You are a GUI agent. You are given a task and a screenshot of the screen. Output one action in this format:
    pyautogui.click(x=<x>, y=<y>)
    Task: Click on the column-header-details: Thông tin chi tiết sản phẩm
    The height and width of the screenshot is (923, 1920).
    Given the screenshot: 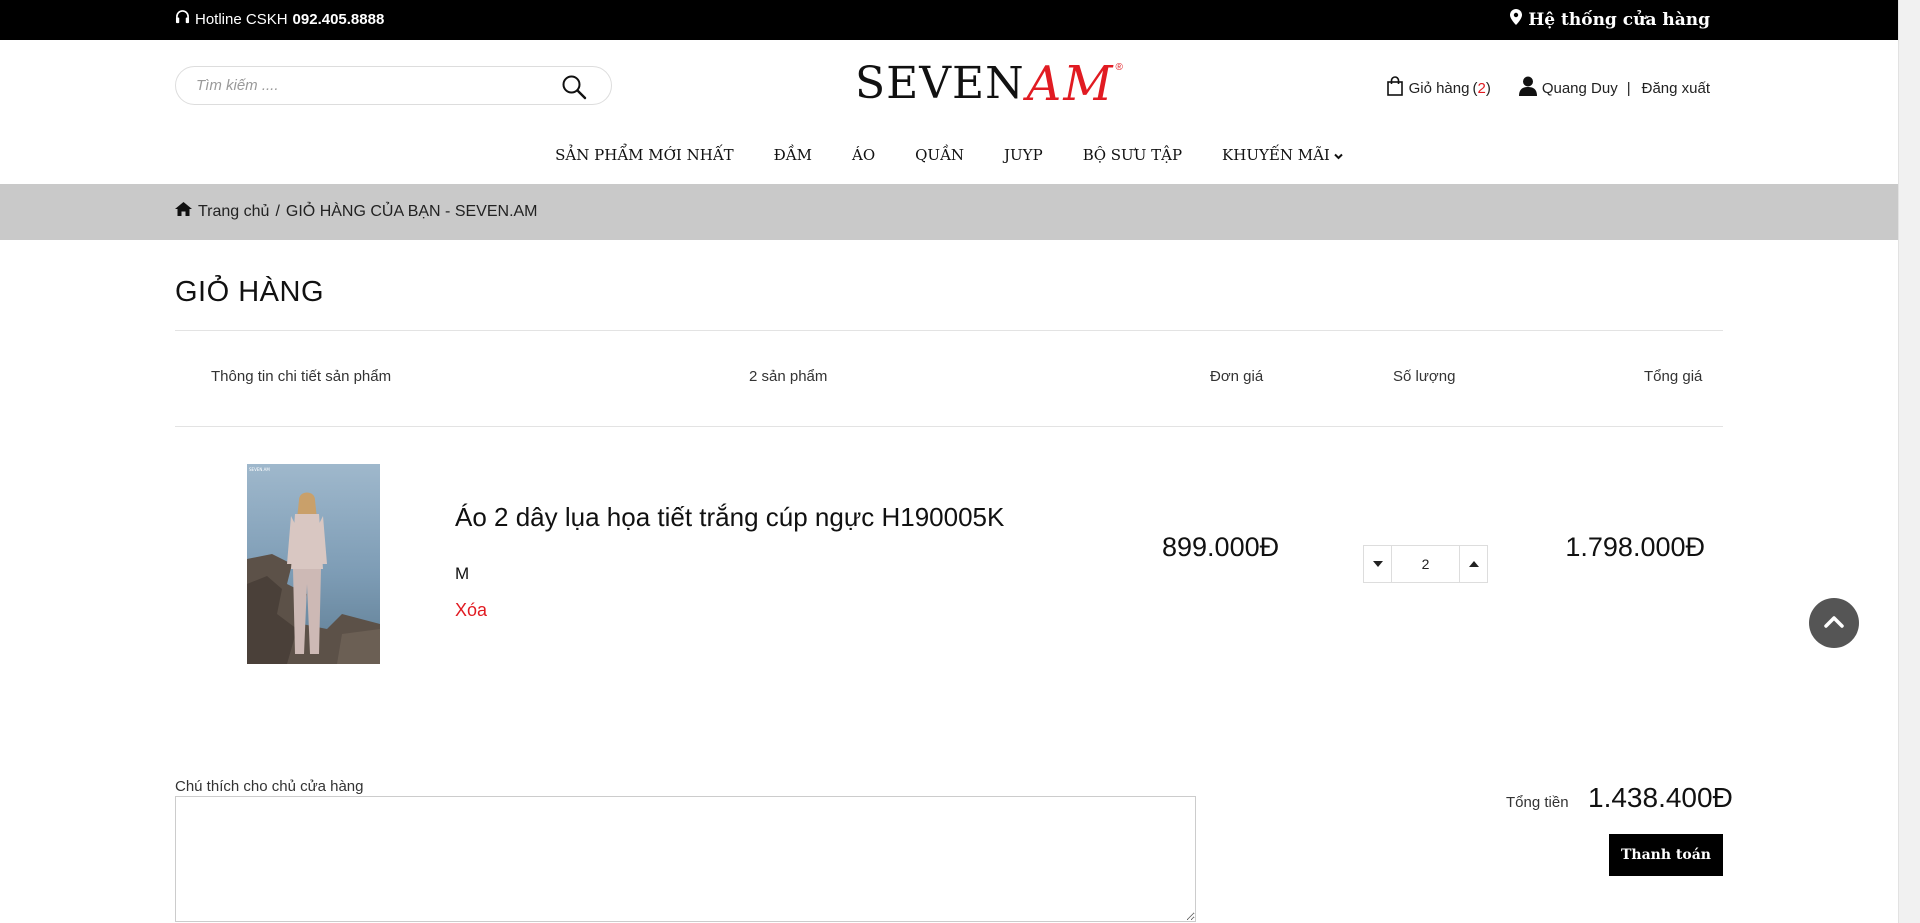 What is the action you would take?
    pyautogui.click(x=301, y=376)
    